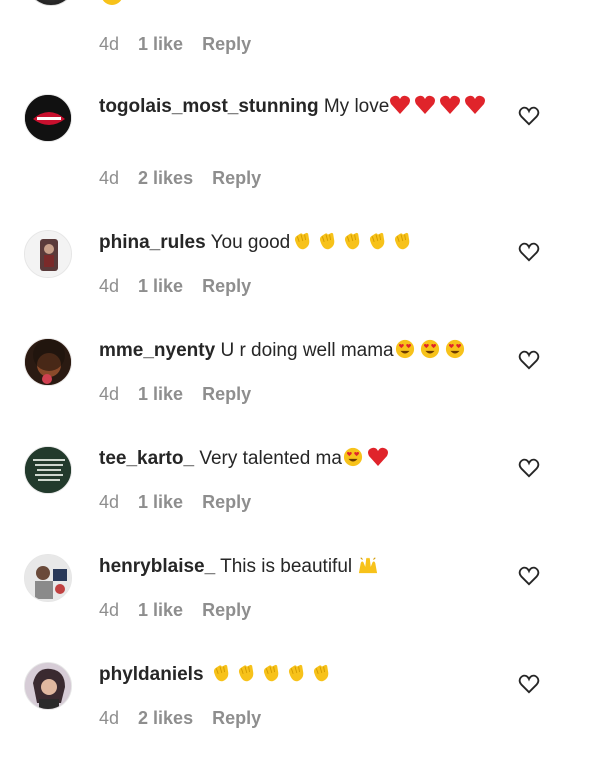 The height and width of the screenshot is (760, 600). What do you see at coordinates (151, 674) in the screenshot?
I see `comment-username: phyldaniels` at bounding box center [151, 674].